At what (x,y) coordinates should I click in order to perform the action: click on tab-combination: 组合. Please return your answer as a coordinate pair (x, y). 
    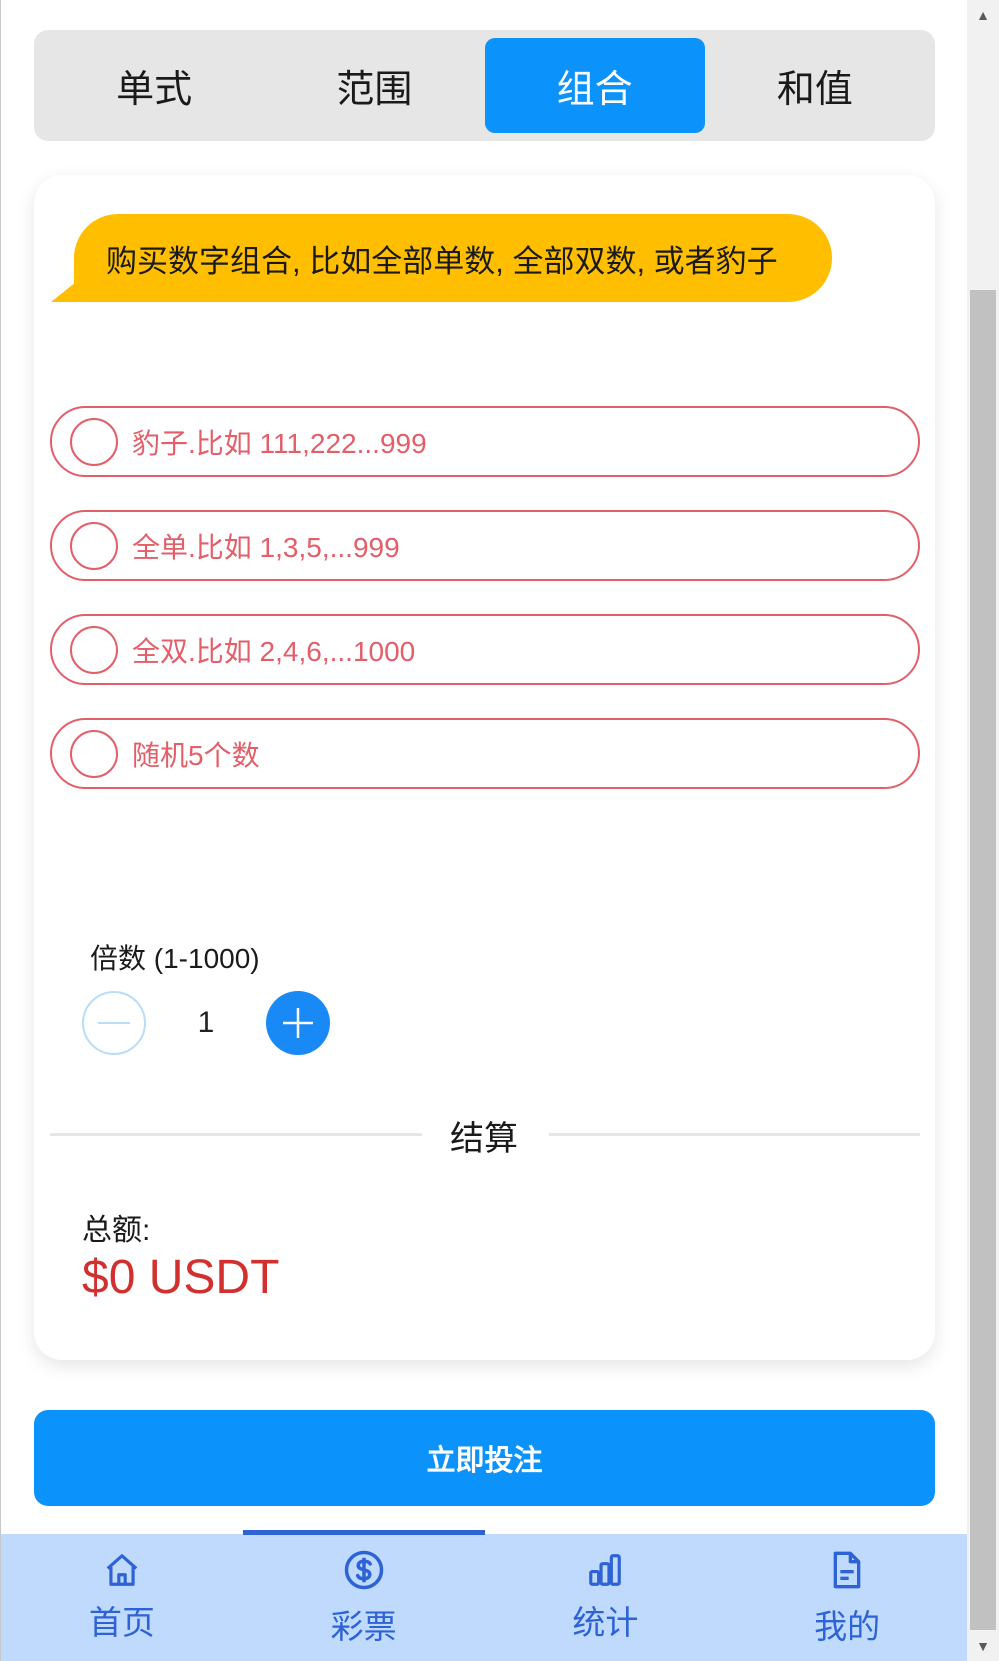
    Looking at the image, I should click on (594, 85).